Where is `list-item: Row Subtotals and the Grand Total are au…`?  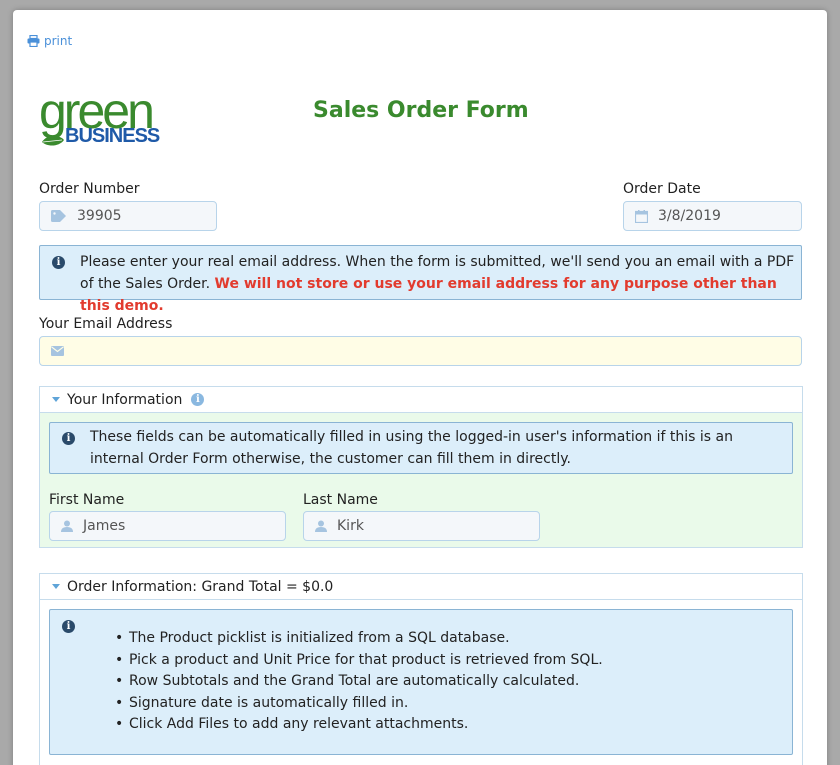 list-item: Row Subtotals and the Grand Total are au… is located at coordinates (450, 682).